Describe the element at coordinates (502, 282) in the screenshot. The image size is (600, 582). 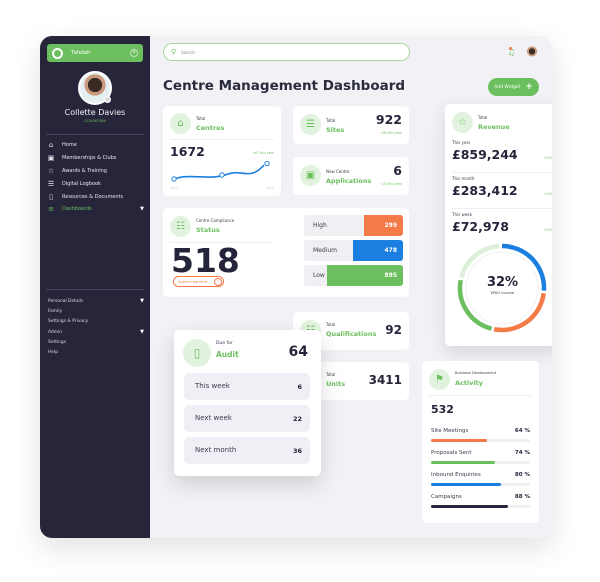
I see `donut-value: 32%` at that location.